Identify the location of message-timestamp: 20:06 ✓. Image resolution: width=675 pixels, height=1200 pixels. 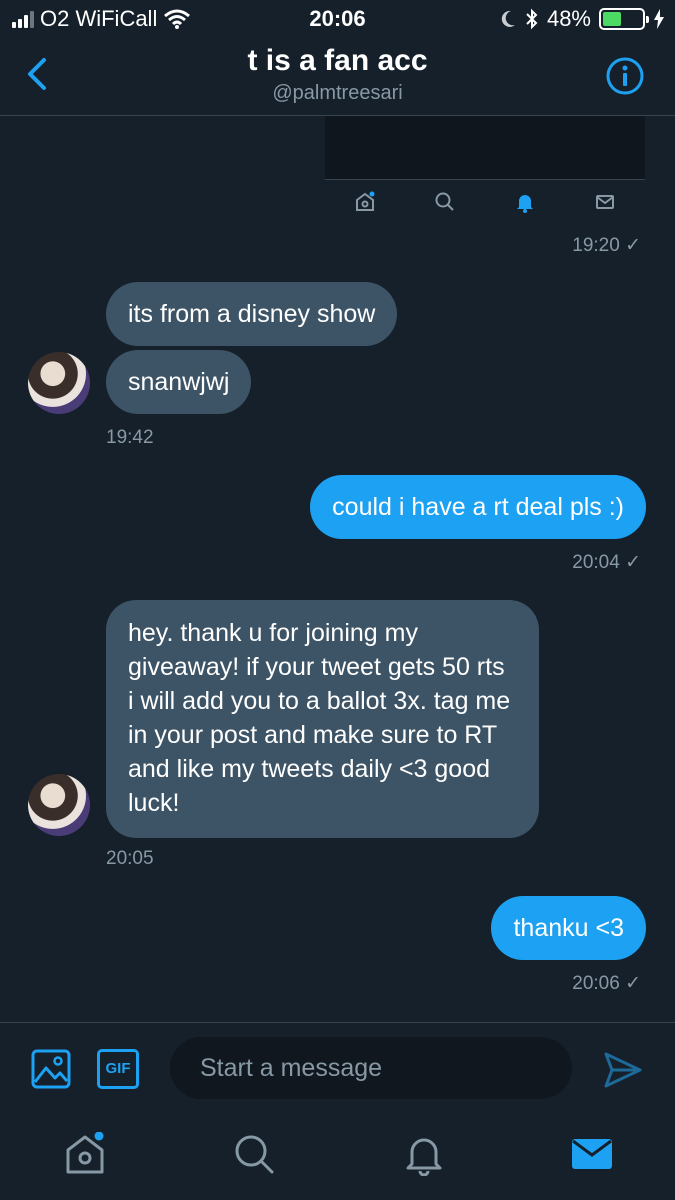
(606, 983).